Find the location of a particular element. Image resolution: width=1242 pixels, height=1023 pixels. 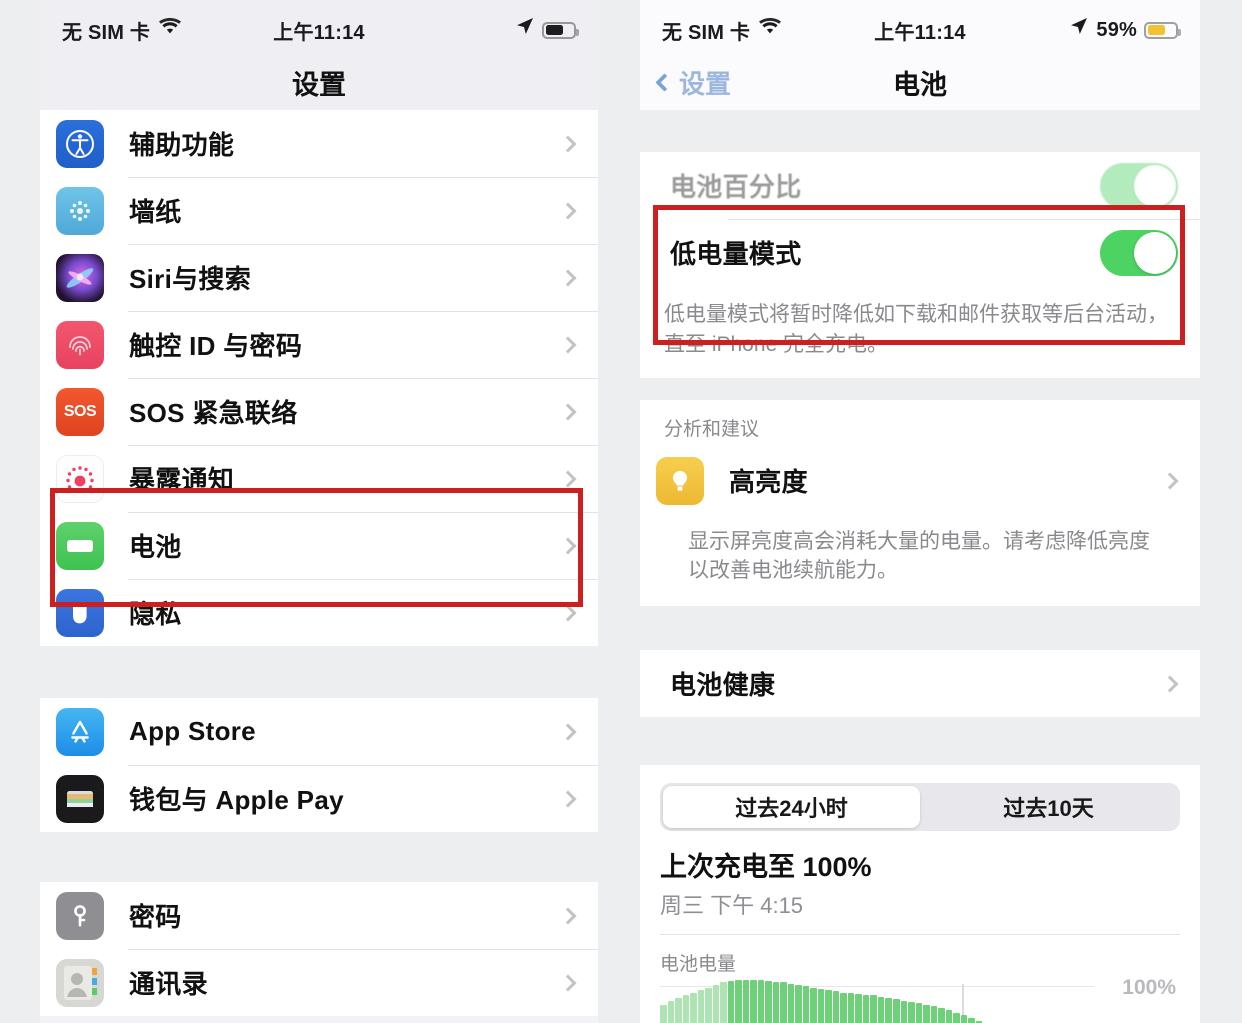

segment-last-24-hours: 过去24小时 is located at coordinates (791, 807).